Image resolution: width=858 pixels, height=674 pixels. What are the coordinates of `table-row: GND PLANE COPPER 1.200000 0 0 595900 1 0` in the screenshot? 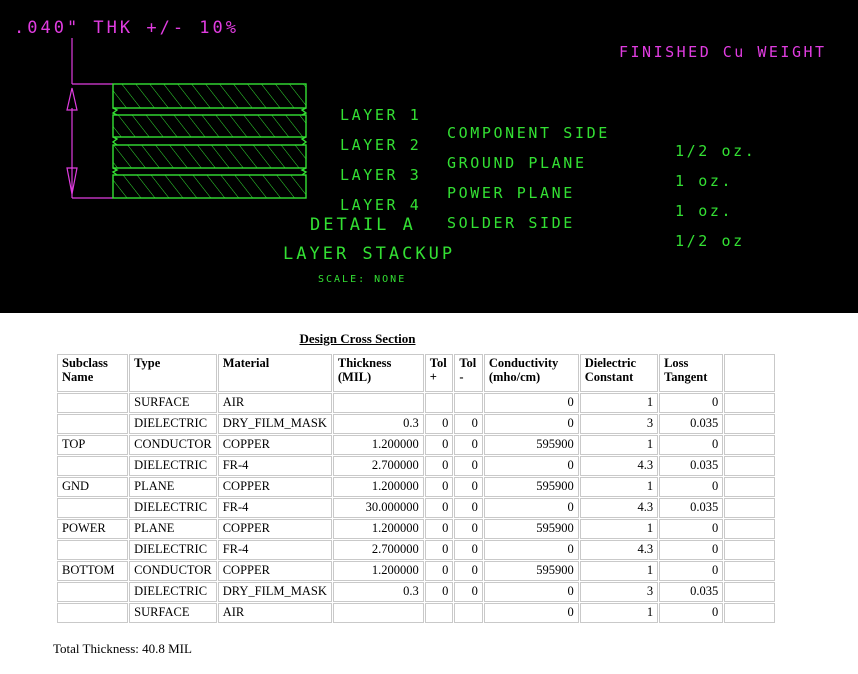 It's located at (416, 487).